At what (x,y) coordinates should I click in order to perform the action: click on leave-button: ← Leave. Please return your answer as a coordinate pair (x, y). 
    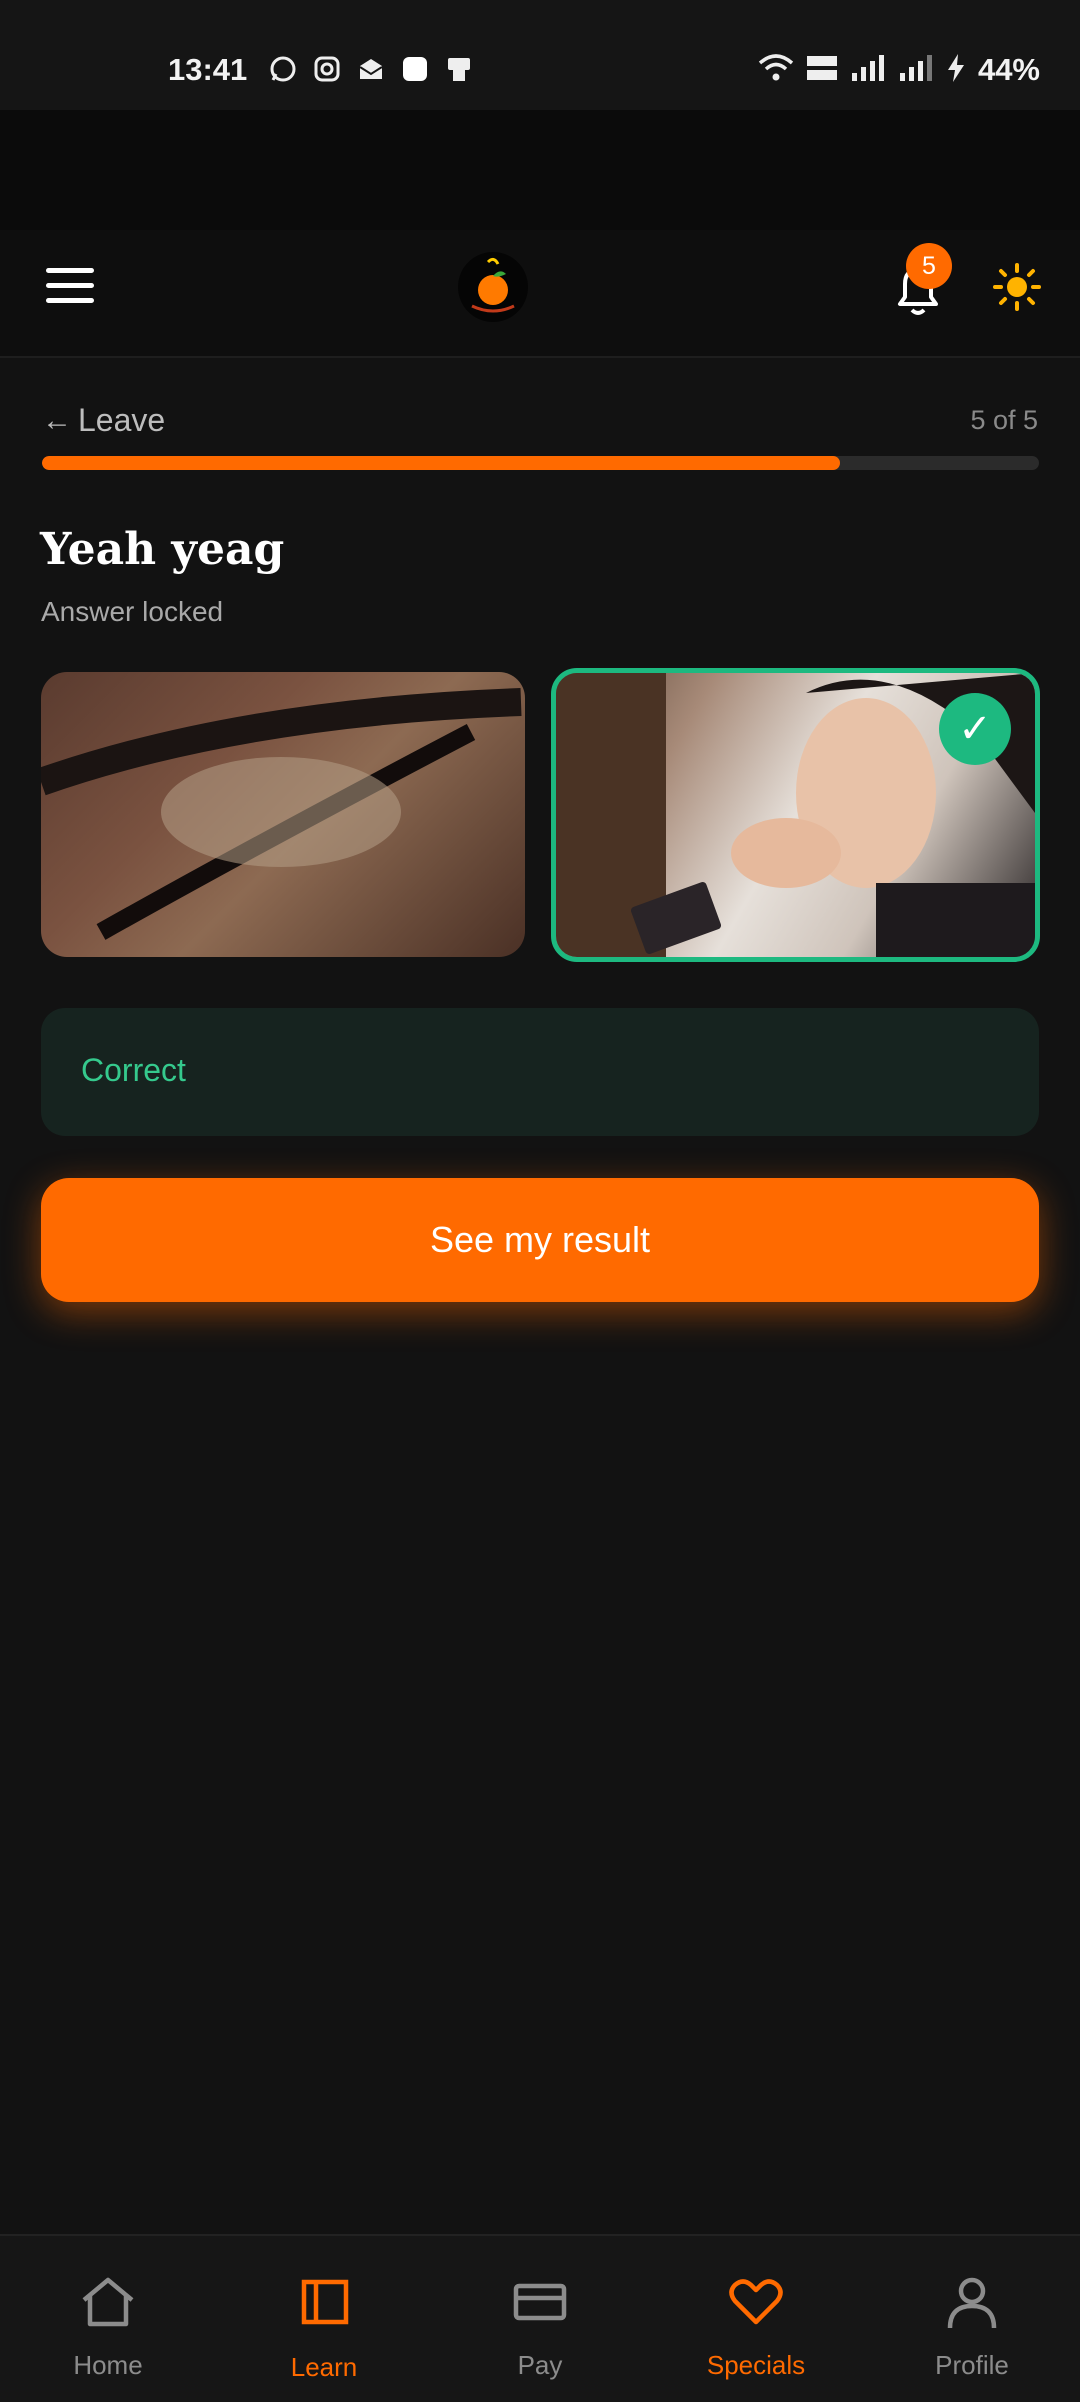
    Looking at the image, I should click on (103, 420).